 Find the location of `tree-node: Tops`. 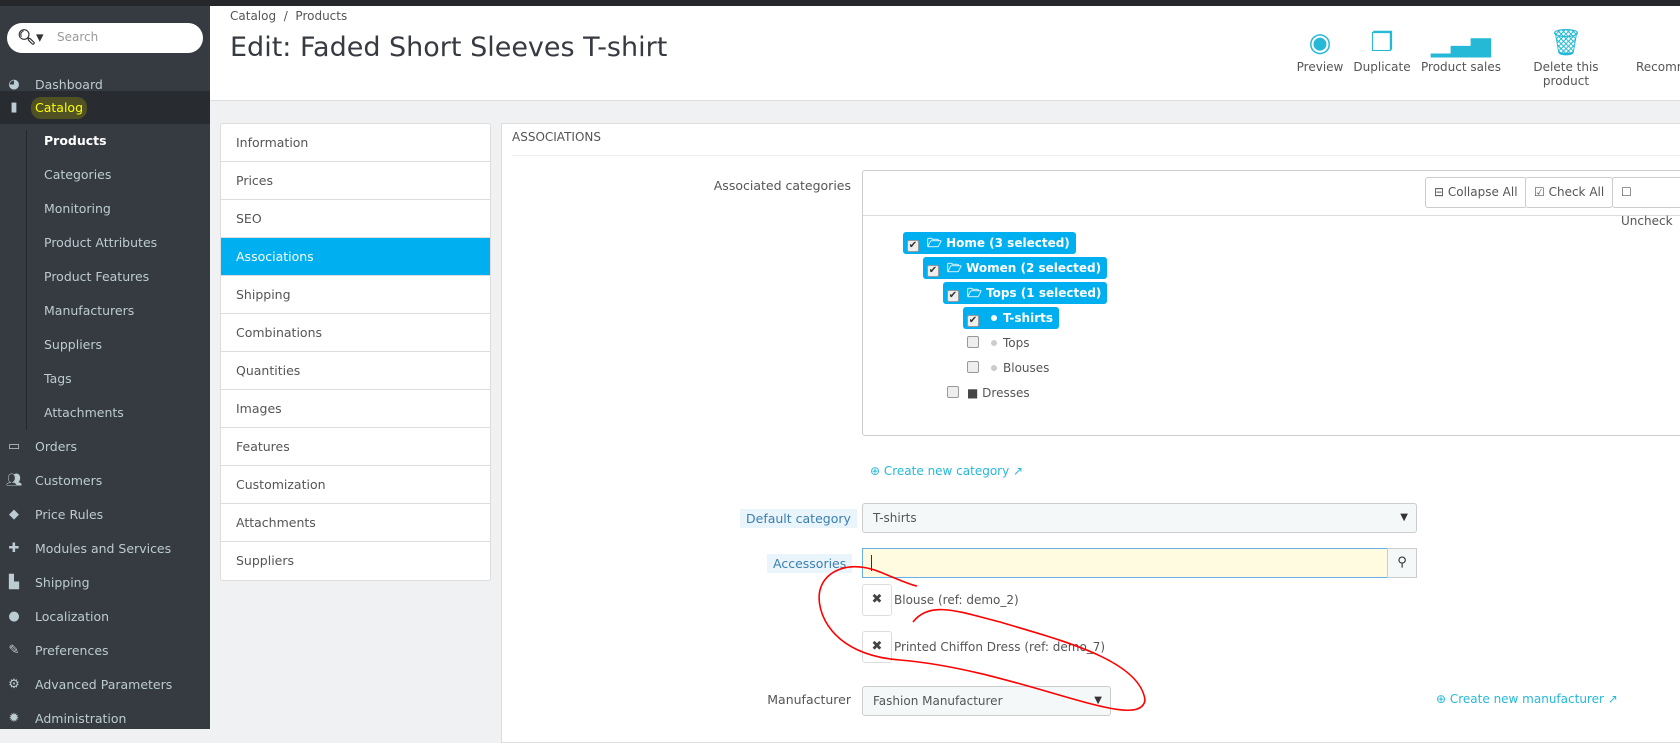

tree-node: Tops is located at coordinates (999, 343).